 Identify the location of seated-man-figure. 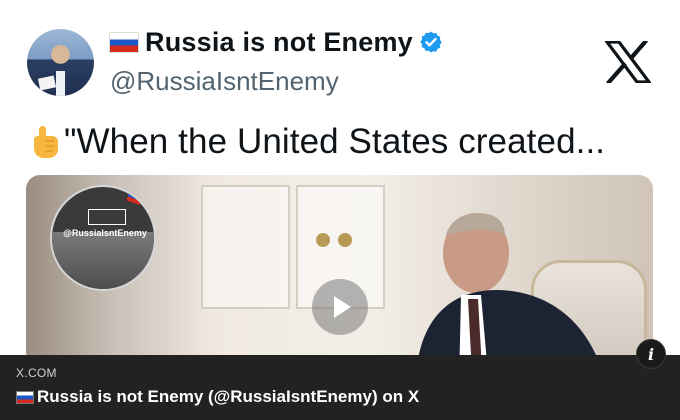
(507, 284).